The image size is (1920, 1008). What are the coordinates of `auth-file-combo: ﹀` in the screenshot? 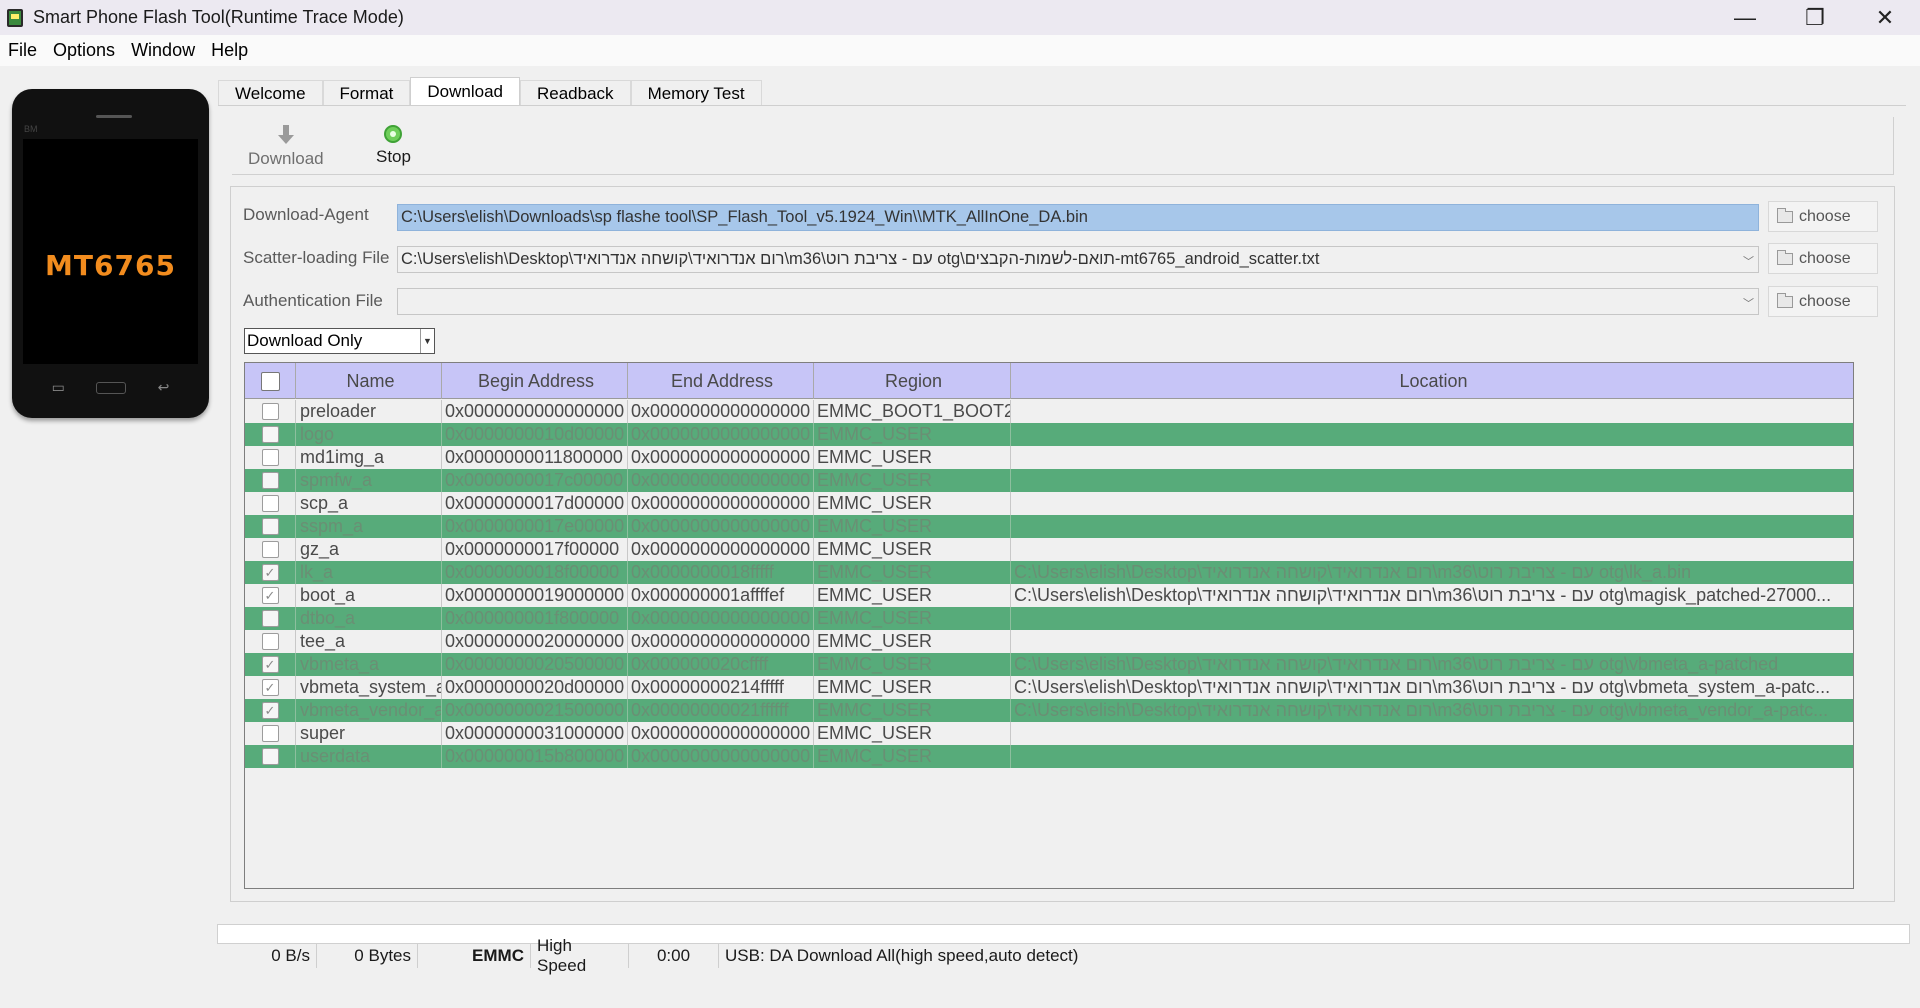 It's located at (1078, 301).